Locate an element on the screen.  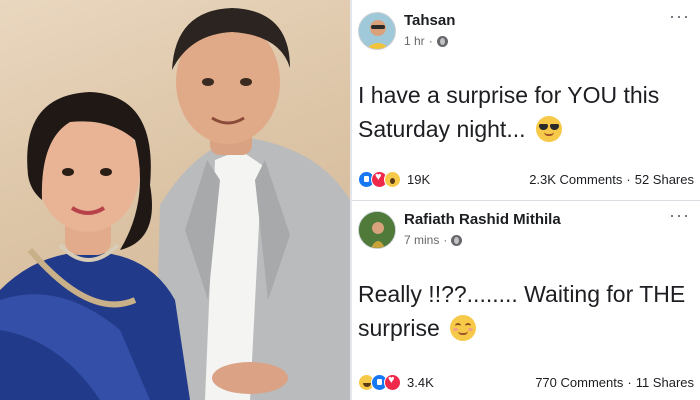
sunglasses-emoji-icon is located at coordinates (548, 129).